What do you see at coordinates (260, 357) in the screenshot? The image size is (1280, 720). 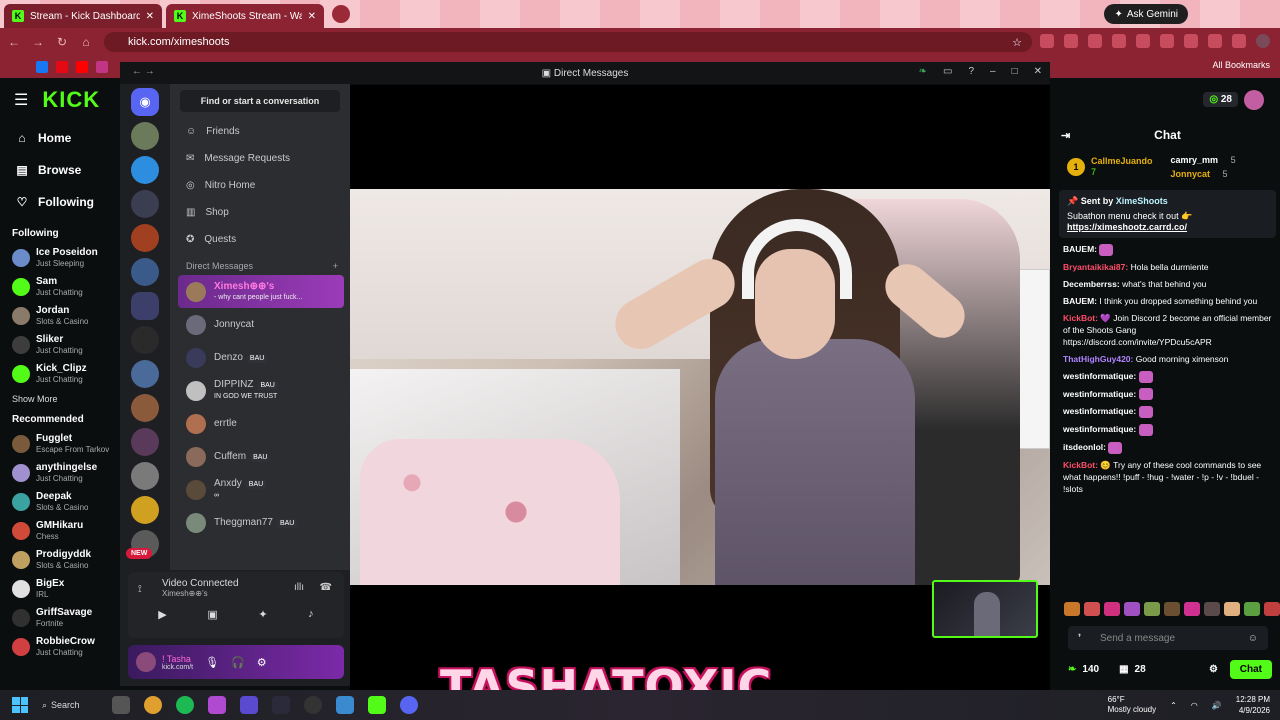 I see `dm-item: Denzo BAU` at bounding box center [260, 357].